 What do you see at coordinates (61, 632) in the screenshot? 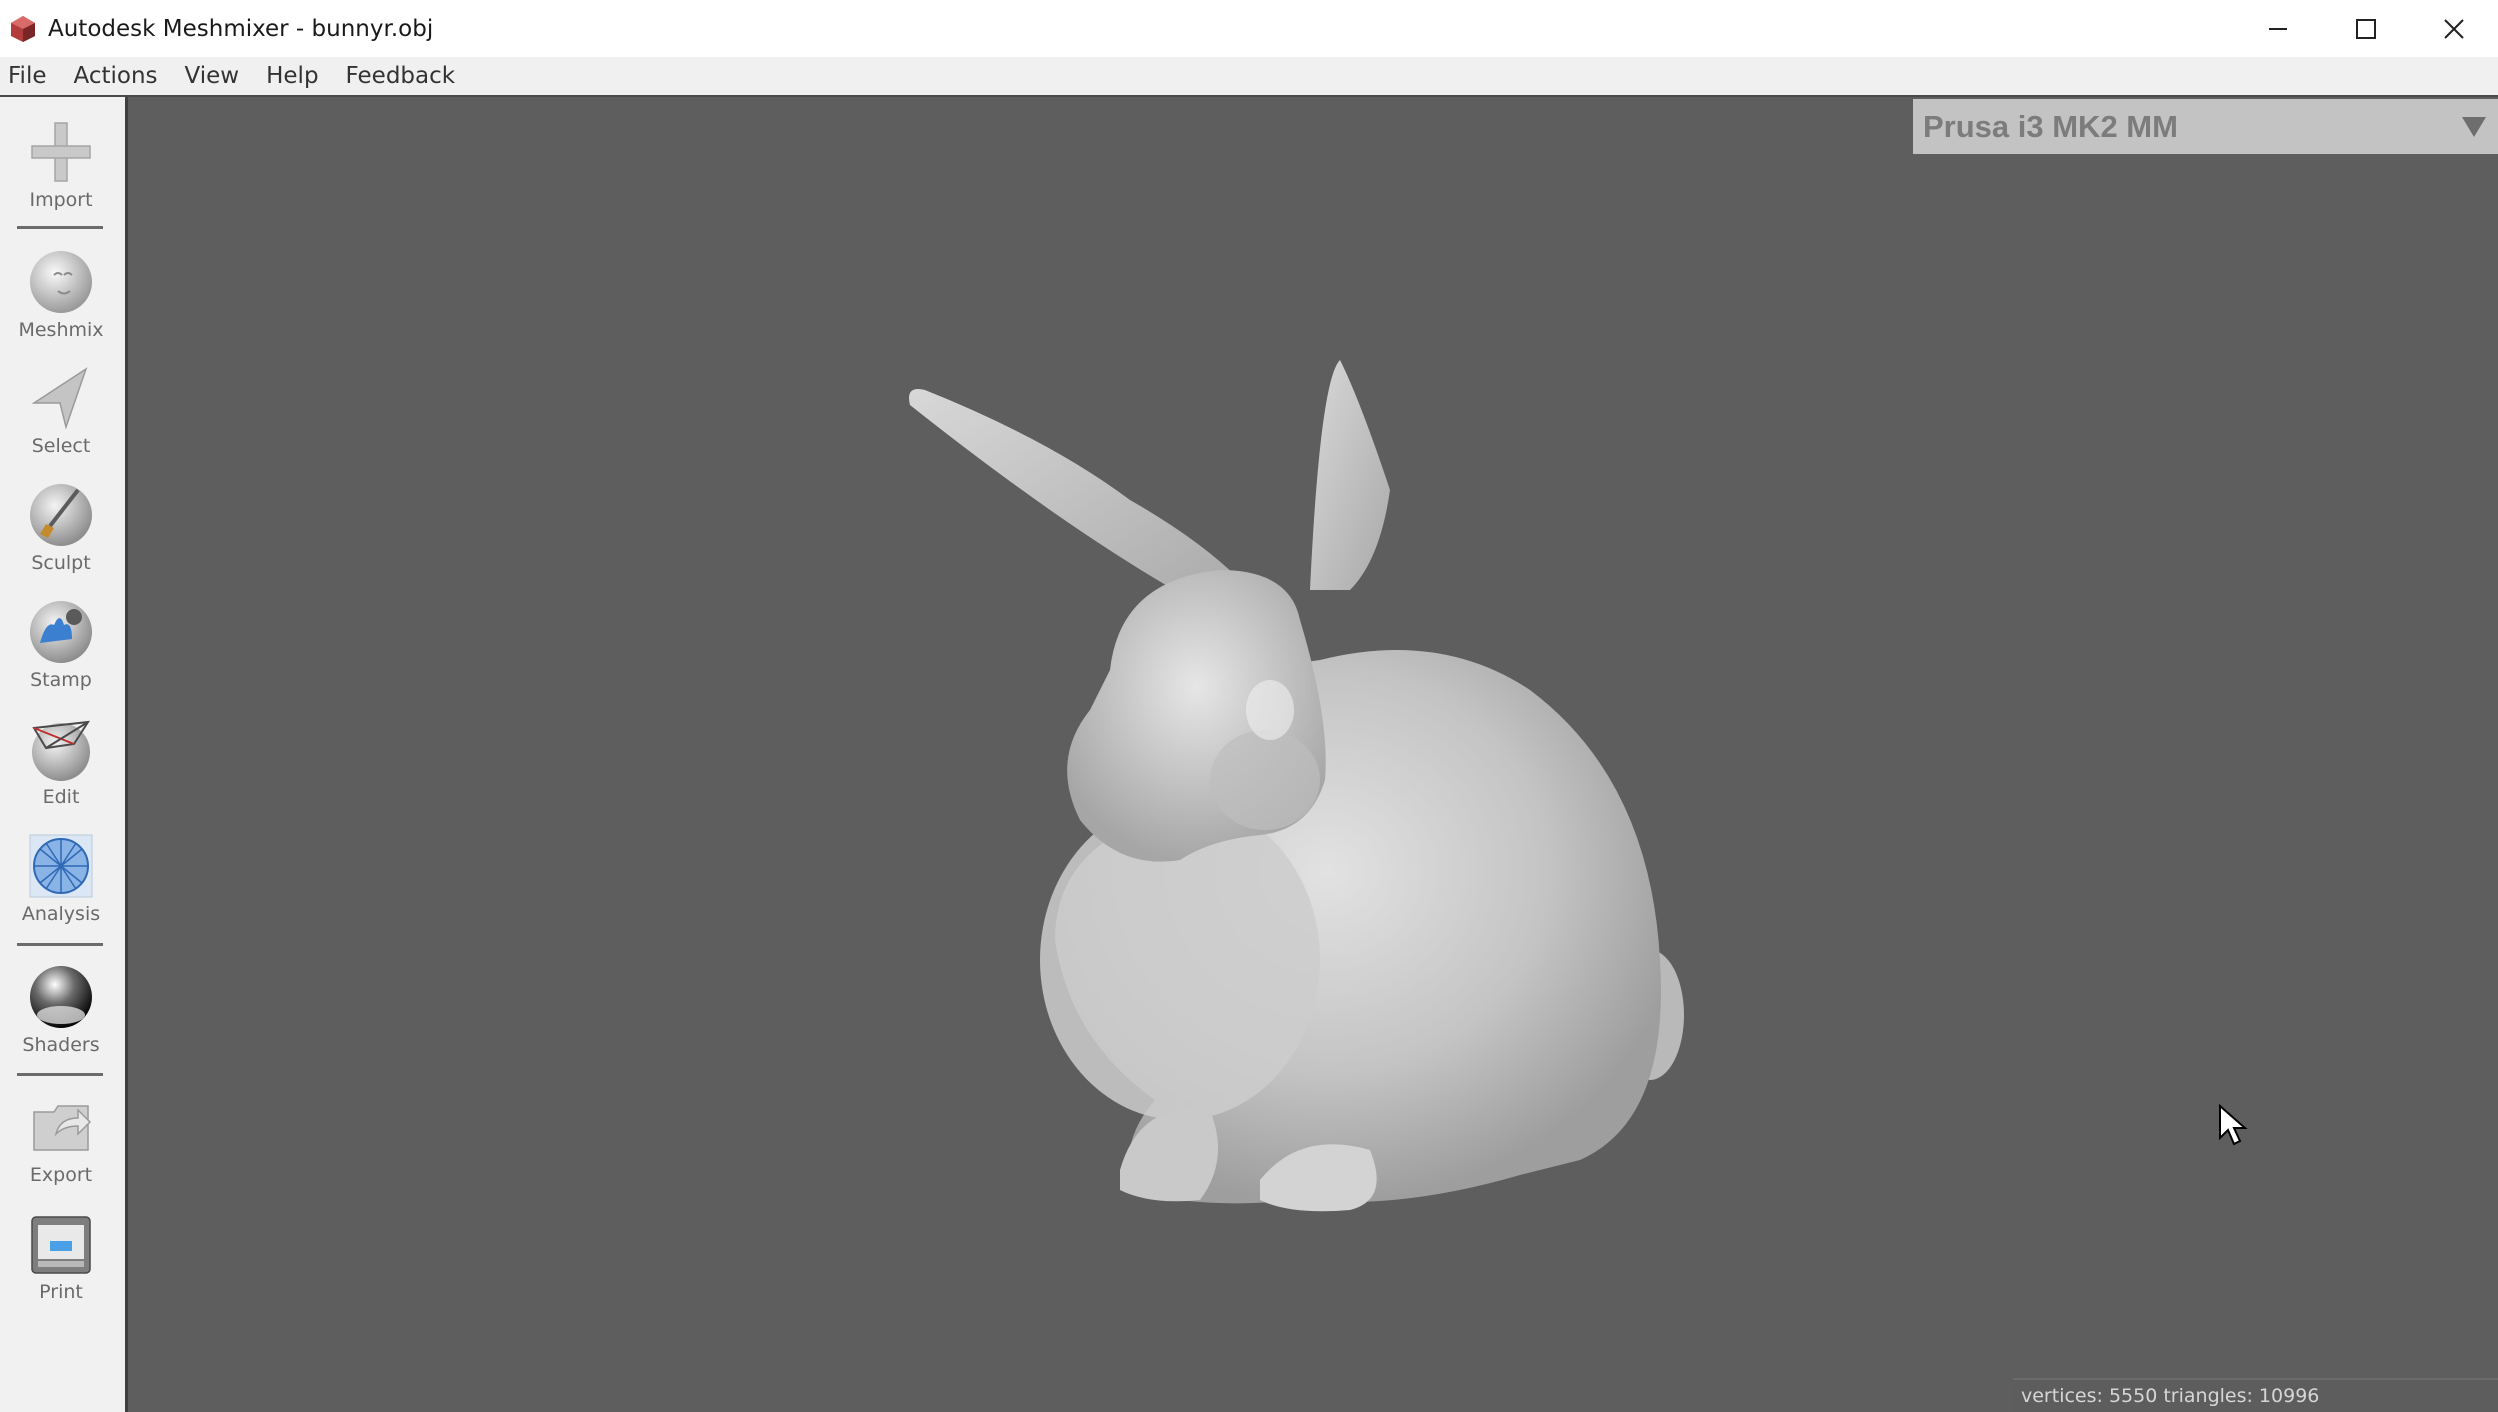
I see `stamp-icon` at bounding box center [61, 632].